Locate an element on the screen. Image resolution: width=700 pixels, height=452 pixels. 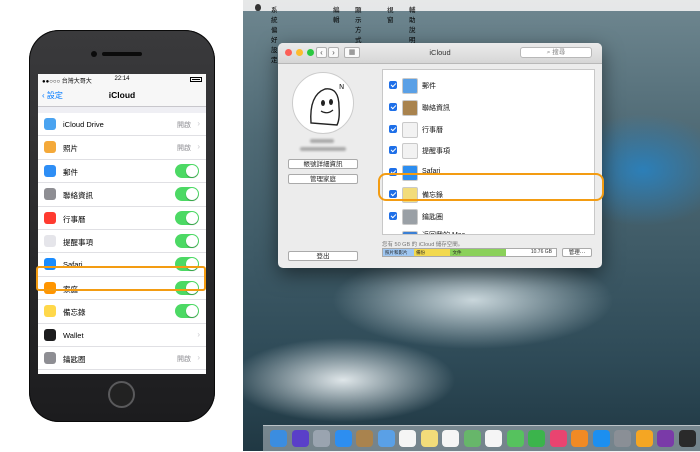
storage-usage-bar: 文件 備份 照片和影片 10.76 GB is located at coordinates (469, 252).